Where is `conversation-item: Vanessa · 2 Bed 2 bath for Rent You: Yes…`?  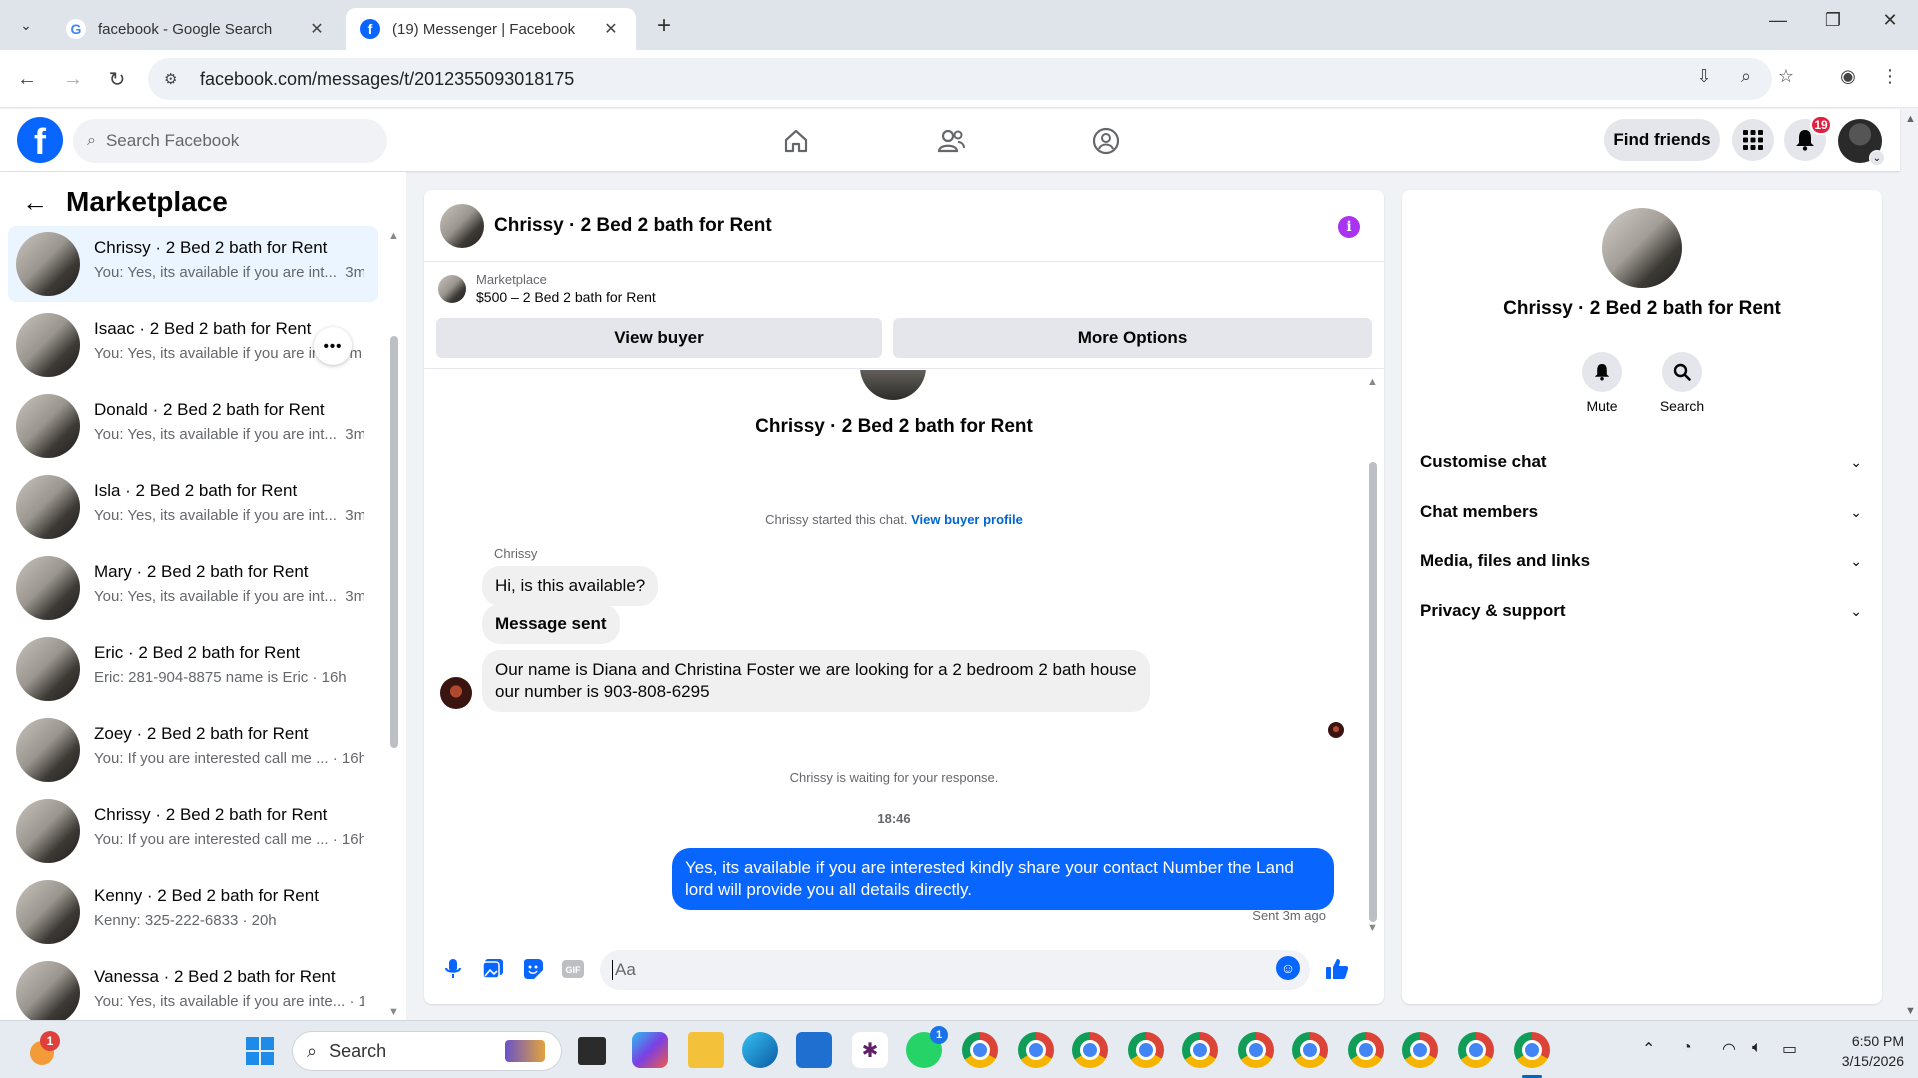
conversation-item: Vanessa · 2 Bed 2 bath for Rent You: Yes… is located at coordinates (193, 987).